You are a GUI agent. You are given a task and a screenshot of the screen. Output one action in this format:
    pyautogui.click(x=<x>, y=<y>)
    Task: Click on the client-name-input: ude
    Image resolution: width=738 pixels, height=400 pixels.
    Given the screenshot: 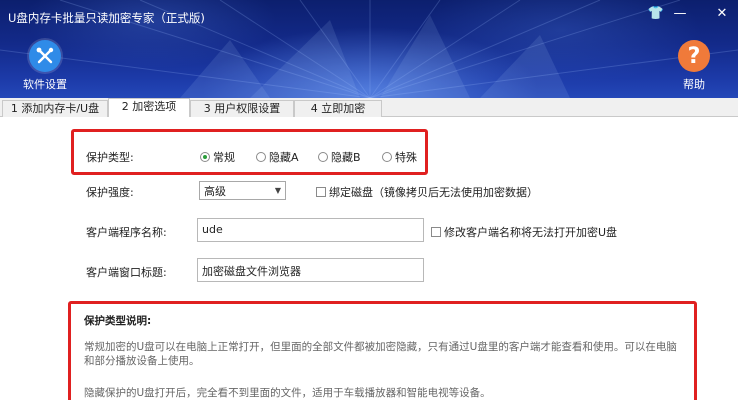 What is the action you would take?
    pyautogui.click(x=310, y=230)
    